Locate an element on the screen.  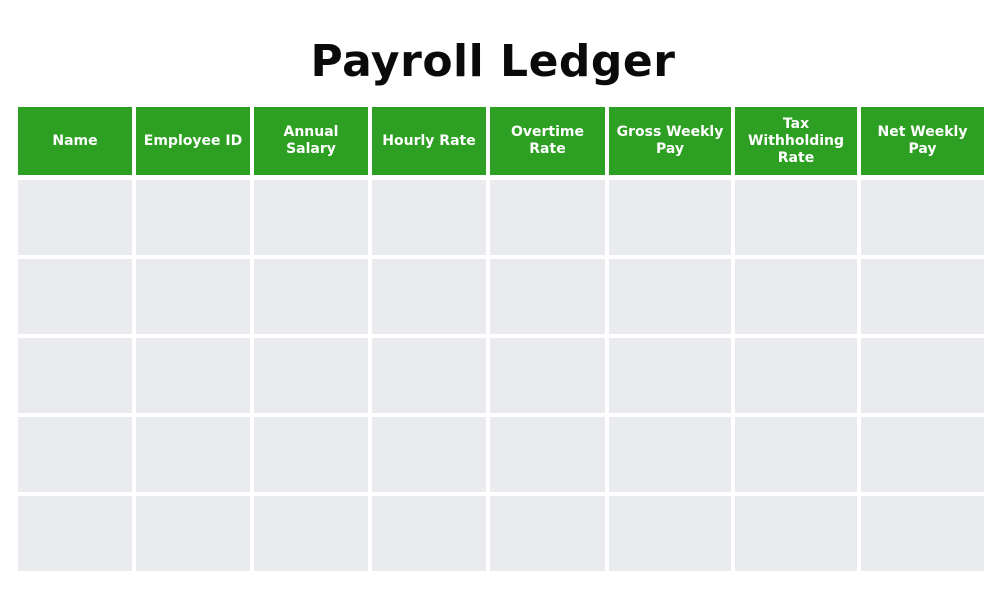
column-header: Employee ID is located at coordinates (193, 141).